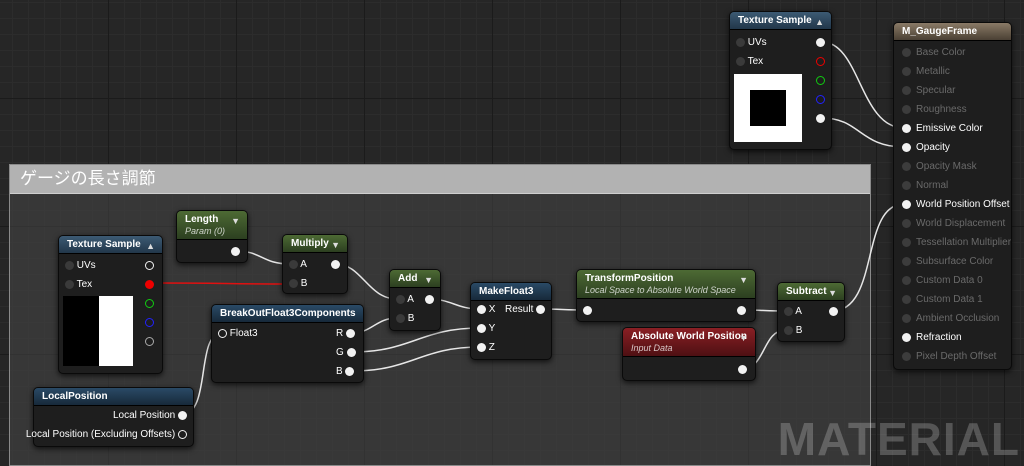 Image resolution: width=1024 pixels, height=466 pixels. What do you see at coordinates (932, 338) in the screenshot?
I see `material-input-row: Refraction` at bounding box center [932, 338].